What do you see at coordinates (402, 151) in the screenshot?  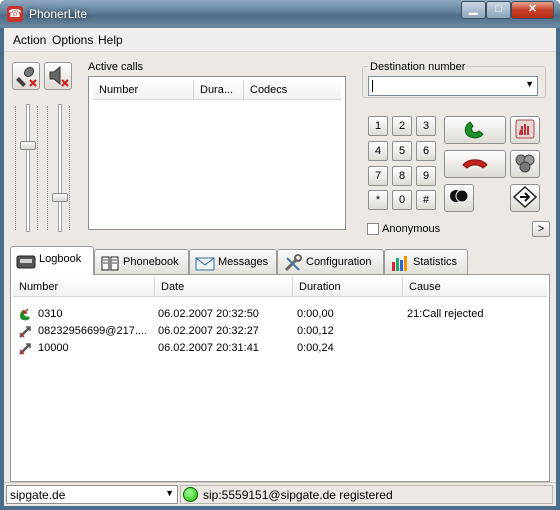 I see `keypad-5: 5` at bounding box center [402, 151].